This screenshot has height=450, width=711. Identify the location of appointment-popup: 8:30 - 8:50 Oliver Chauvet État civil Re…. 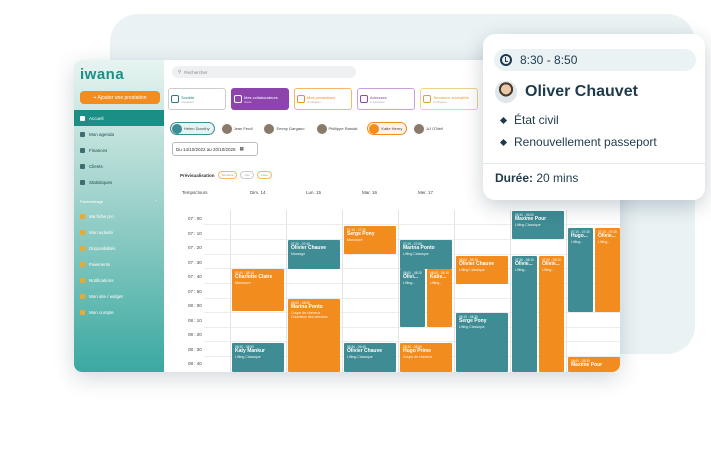
(594, 117).